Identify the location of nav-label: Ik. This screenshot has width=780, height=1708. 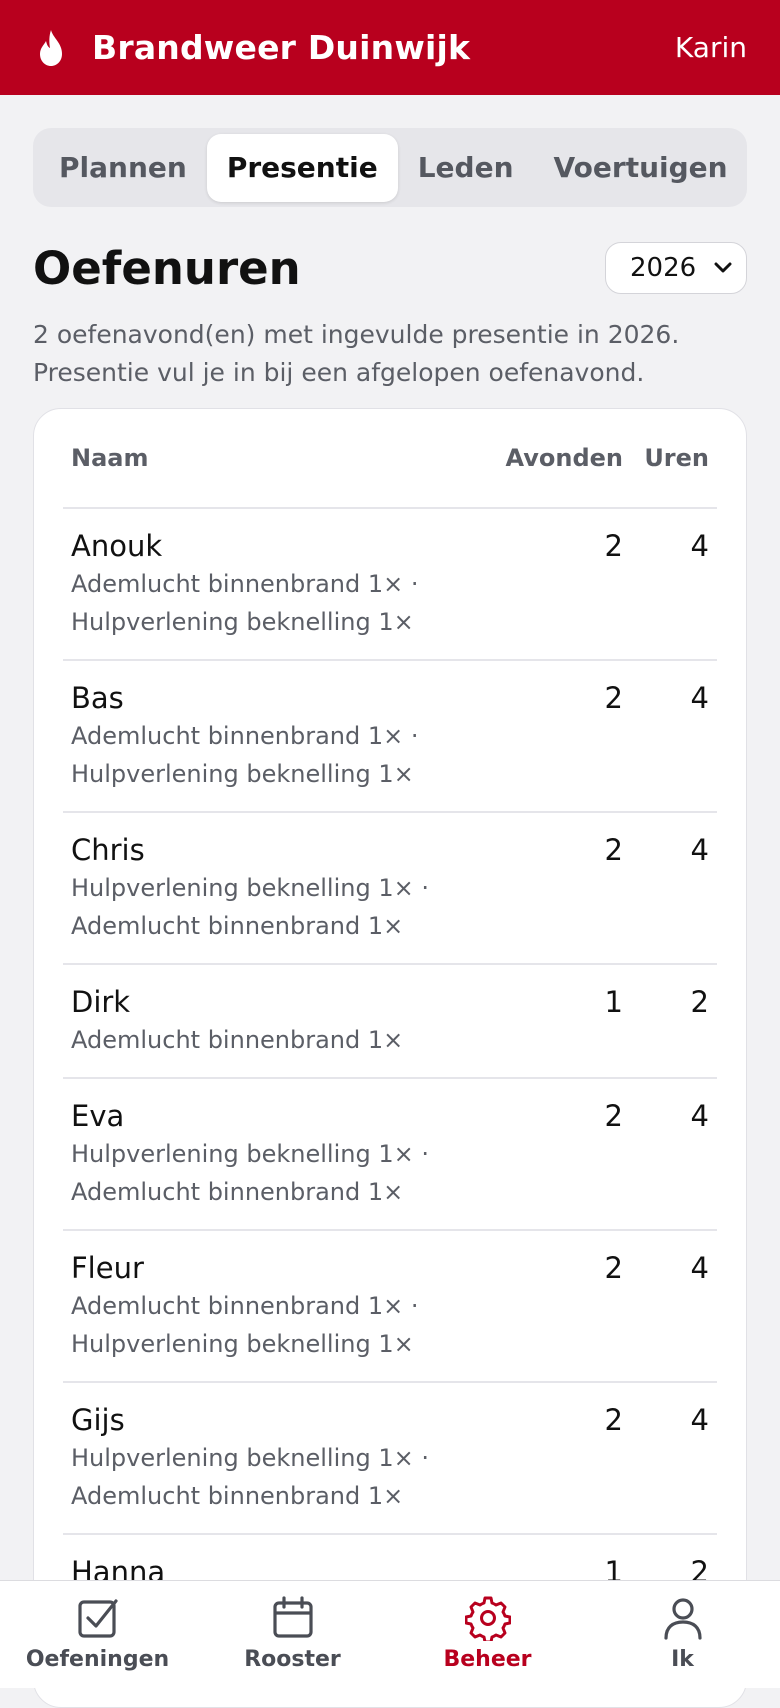
(682, 1659).